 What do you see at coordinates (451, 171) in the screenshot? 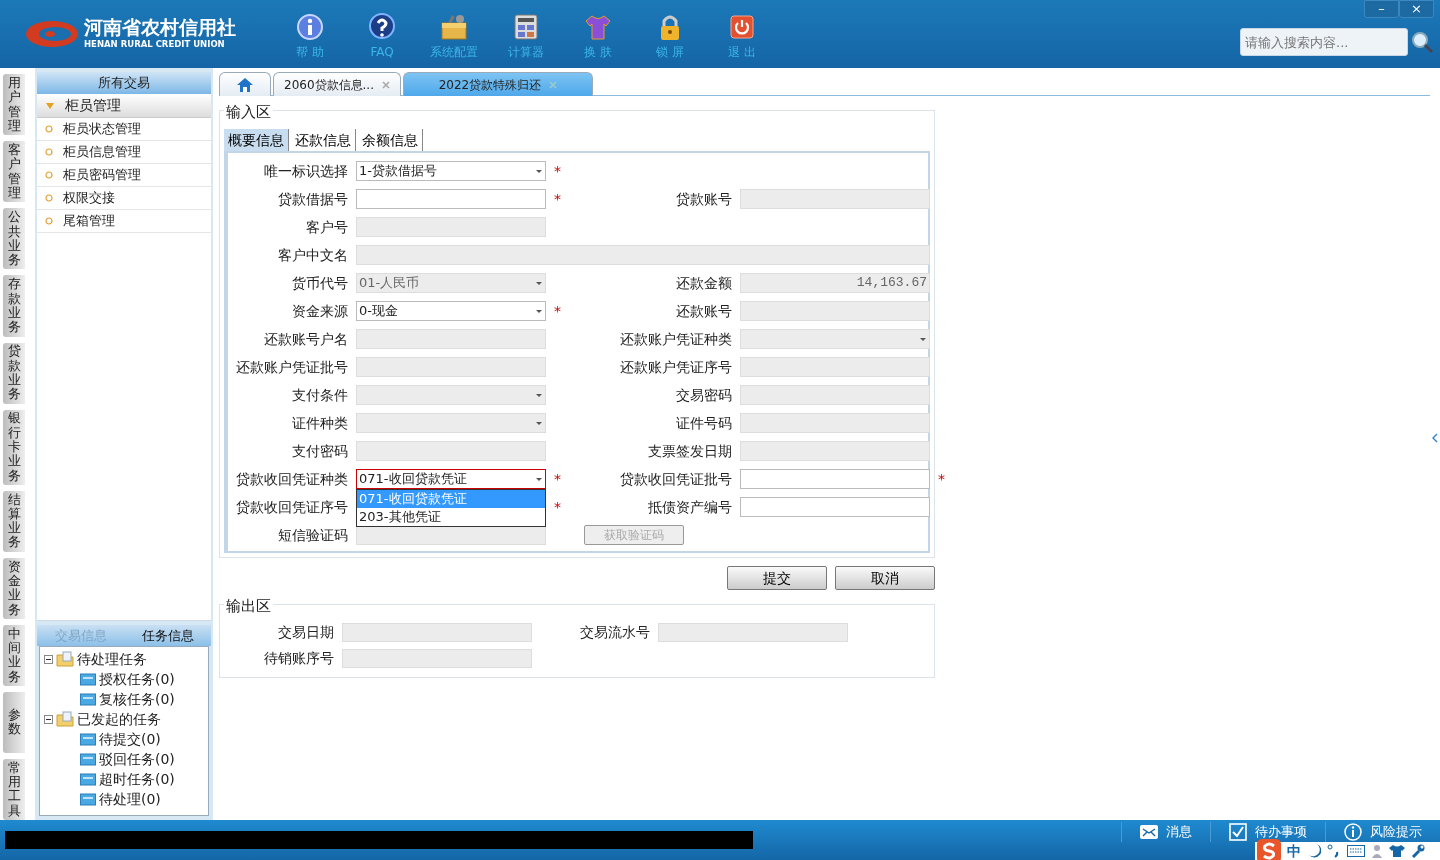
I see `dropdown-field: 1-贷款借据号` at bounding box center [451, 171].